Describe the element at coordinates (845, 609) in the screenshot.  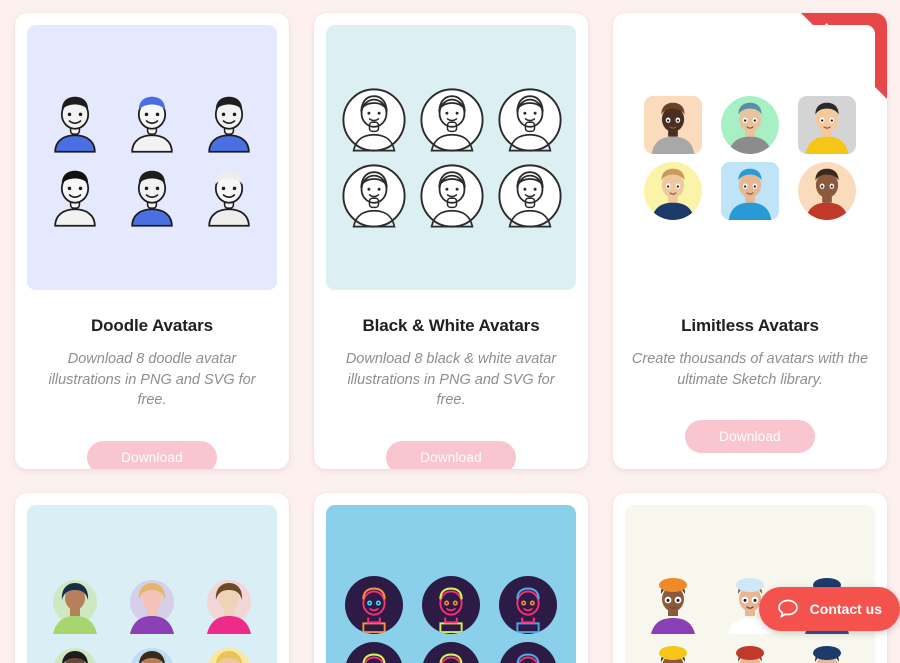
I see `chat-label: Contact us` at that location.